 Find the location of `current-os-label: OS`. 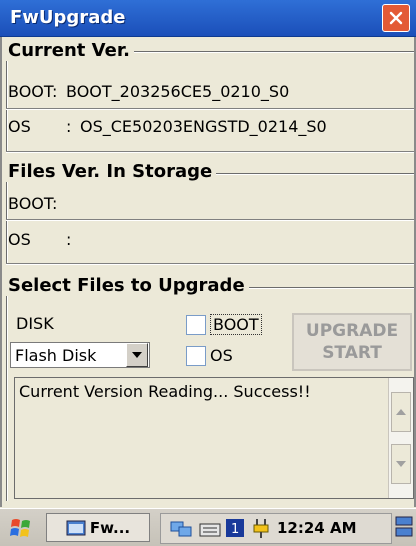

current-os-label: OS is located at coordinates (19, 126).